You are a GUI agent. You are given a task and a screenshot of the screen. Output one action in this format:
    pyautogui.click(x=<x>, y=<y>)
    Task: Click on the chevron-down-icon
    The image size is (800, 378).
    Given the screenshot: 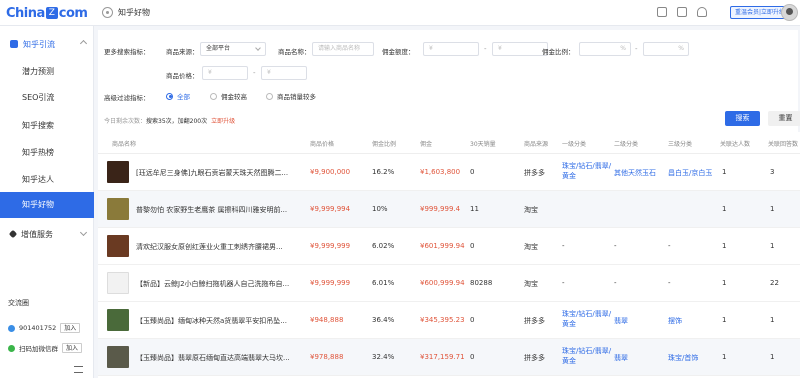 What is the action you would take?
    pyautogui.click(x=258, y=48)
    